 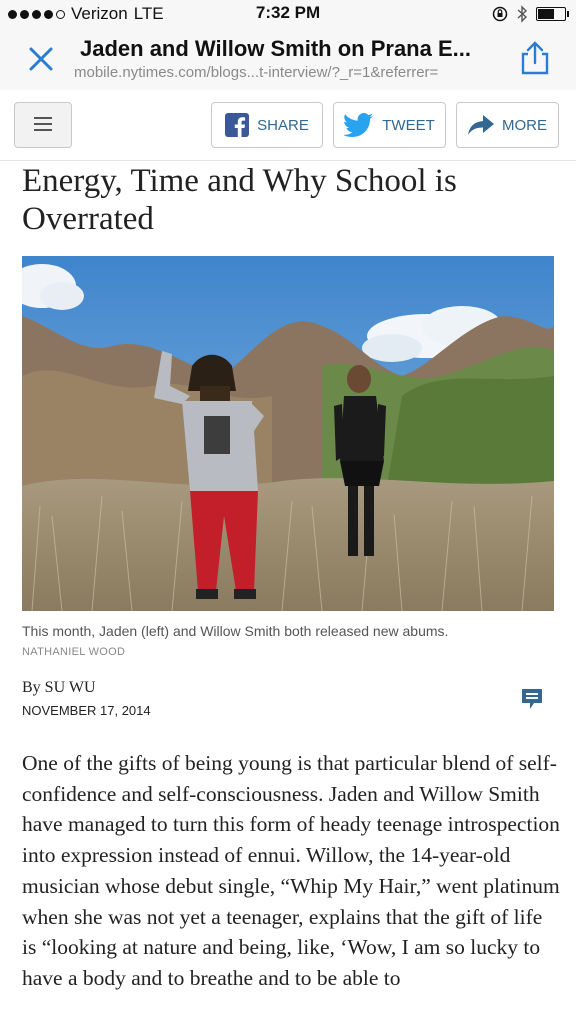 What do you see at coordinates (59, 688) in the screenshot?
I see `article-byline: By SU WU` at bounding box center [59, 688].